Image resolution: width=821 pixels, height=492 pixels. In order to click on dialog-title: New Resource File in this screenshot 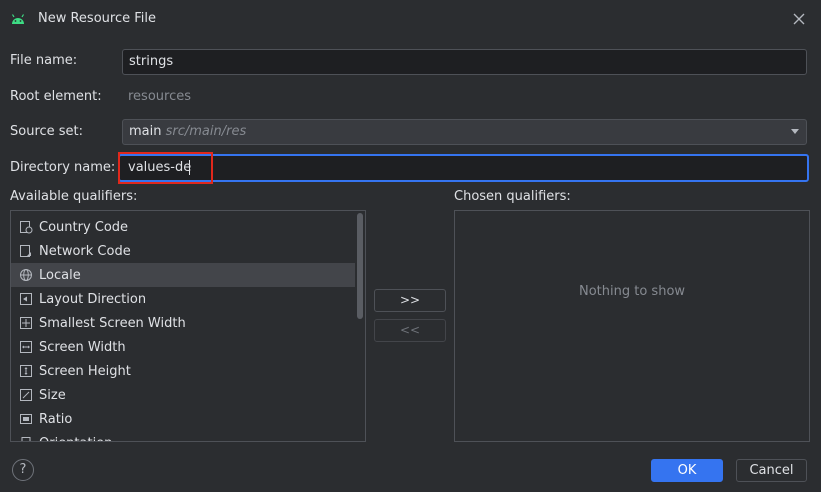, I will do `click(97, 18)`.